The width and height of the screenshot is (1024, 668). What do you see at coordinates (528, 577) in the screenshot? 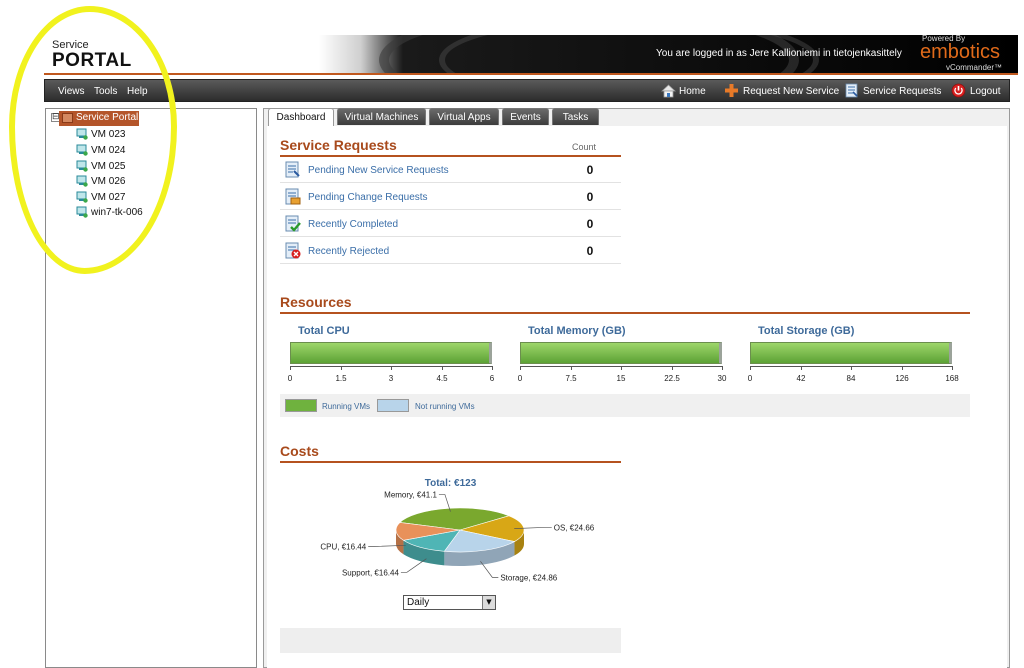
I see `pie-slice-label: Storage, €24.86` at bounding box center [528, 577].